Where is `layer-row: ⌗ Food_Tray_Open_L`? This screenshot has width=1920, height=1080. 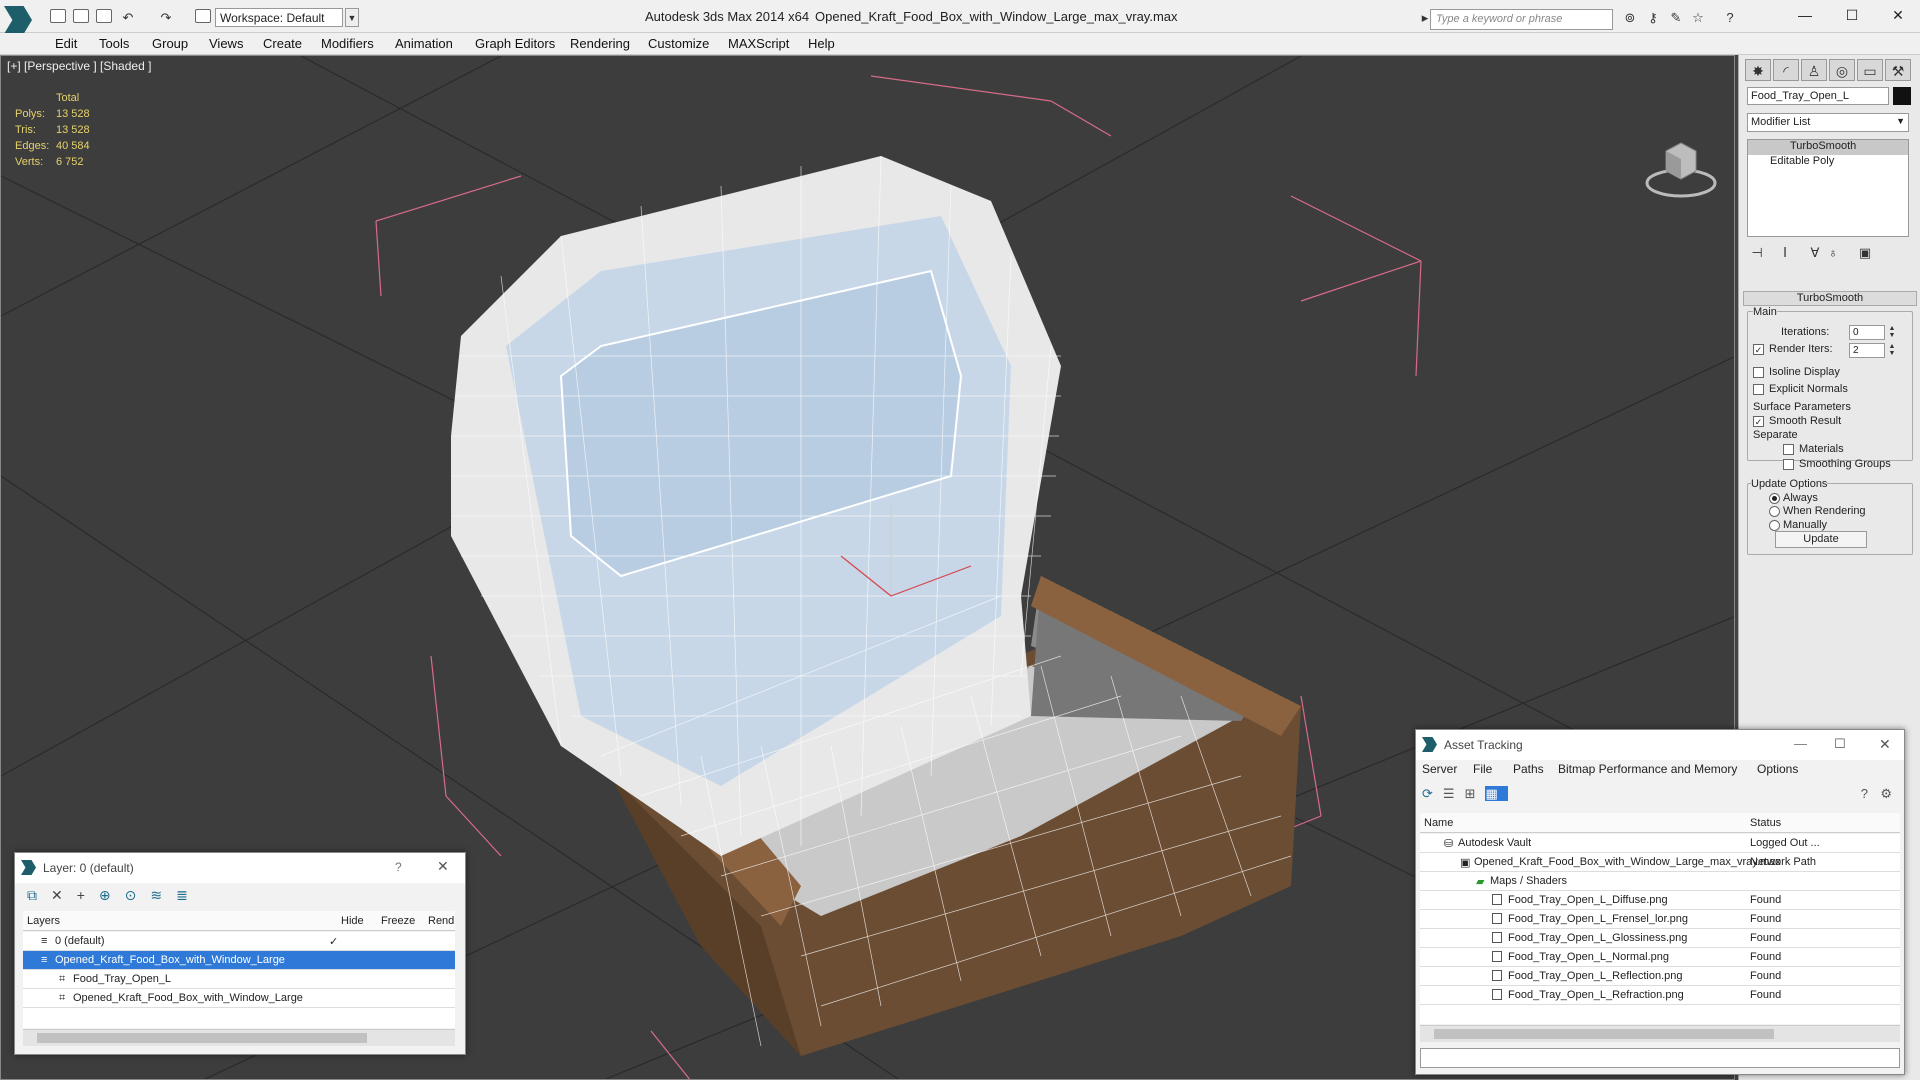
layer-row: ⌗ Food_Tray_Open_L is located at coordinates (239, 979).